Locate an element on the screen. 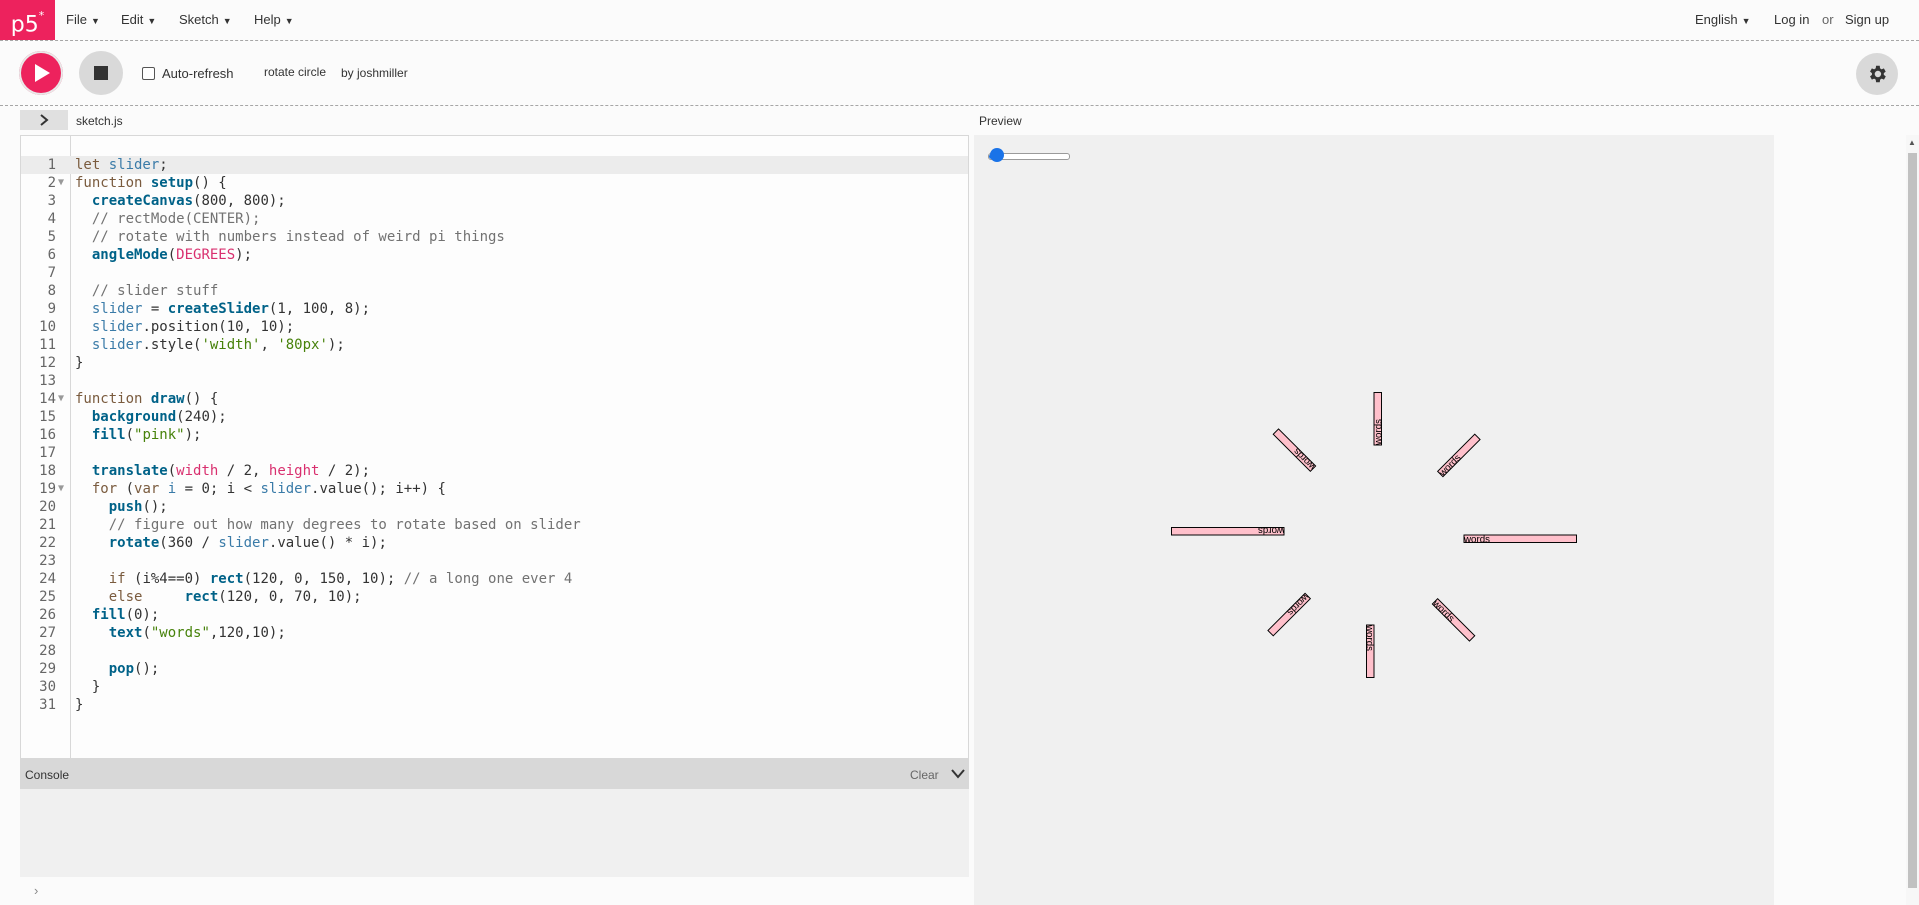 The width and height of the screenshot is (1919, 905). code-line: 12} is located at coordinates (494, 363).